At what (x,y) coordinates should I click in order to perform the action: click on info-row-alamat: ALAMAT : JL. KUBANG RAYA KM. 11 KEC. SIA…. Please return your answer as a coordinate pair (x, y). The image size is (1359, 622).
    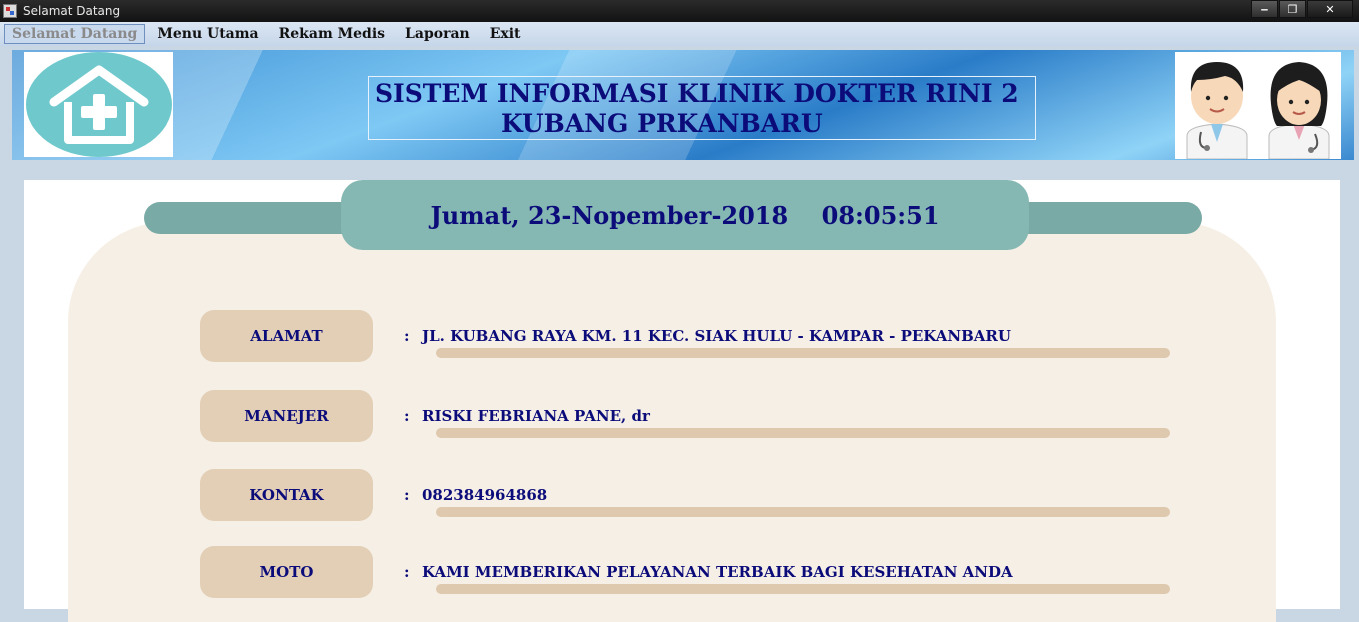
    Looking at the image, I should click on (682, 337).